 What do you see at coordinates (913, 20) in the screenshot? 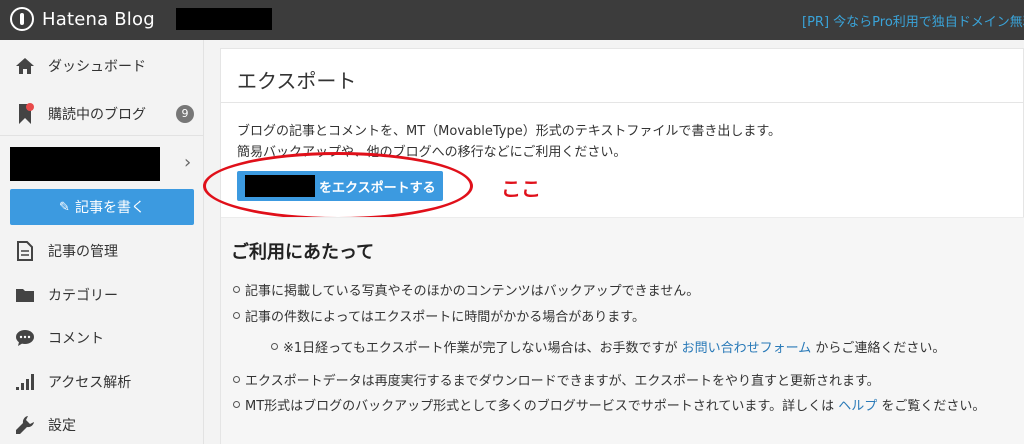
I see `pr-link: [PR] 今ならPro利用で独自ドメイン無料` at bounding box center [913, 20].